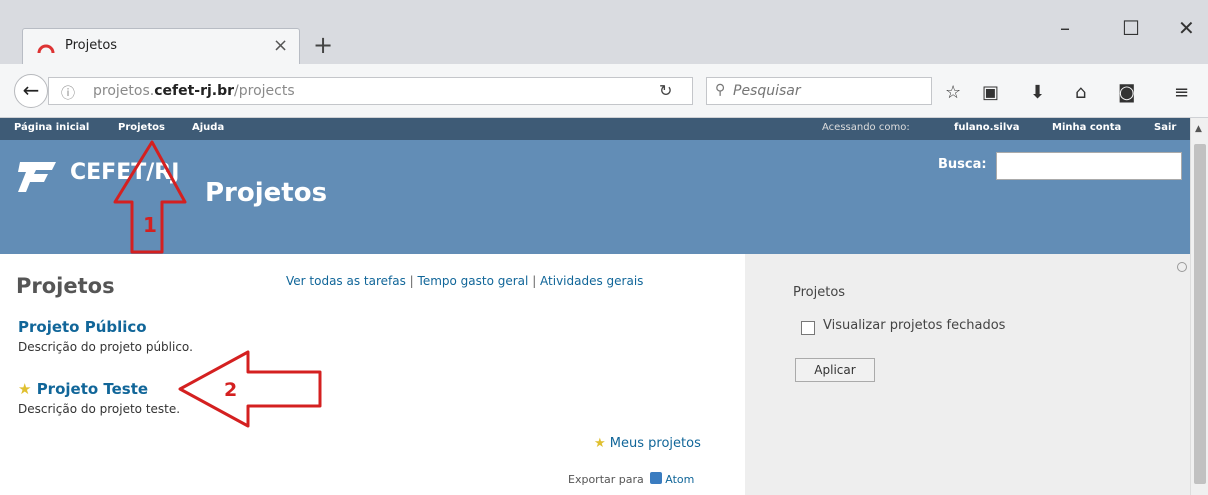  I want to click on browser-search-box: ⚲, so click(819, 91).